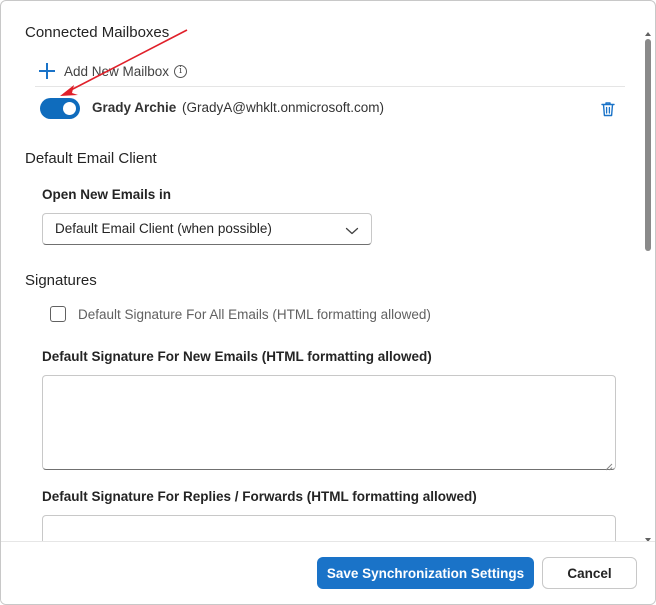 Image resolution: width=656 pixels, height=605 pixels. I want to click on email-client-select: Default Email Client (when possible), so click(207, 229).